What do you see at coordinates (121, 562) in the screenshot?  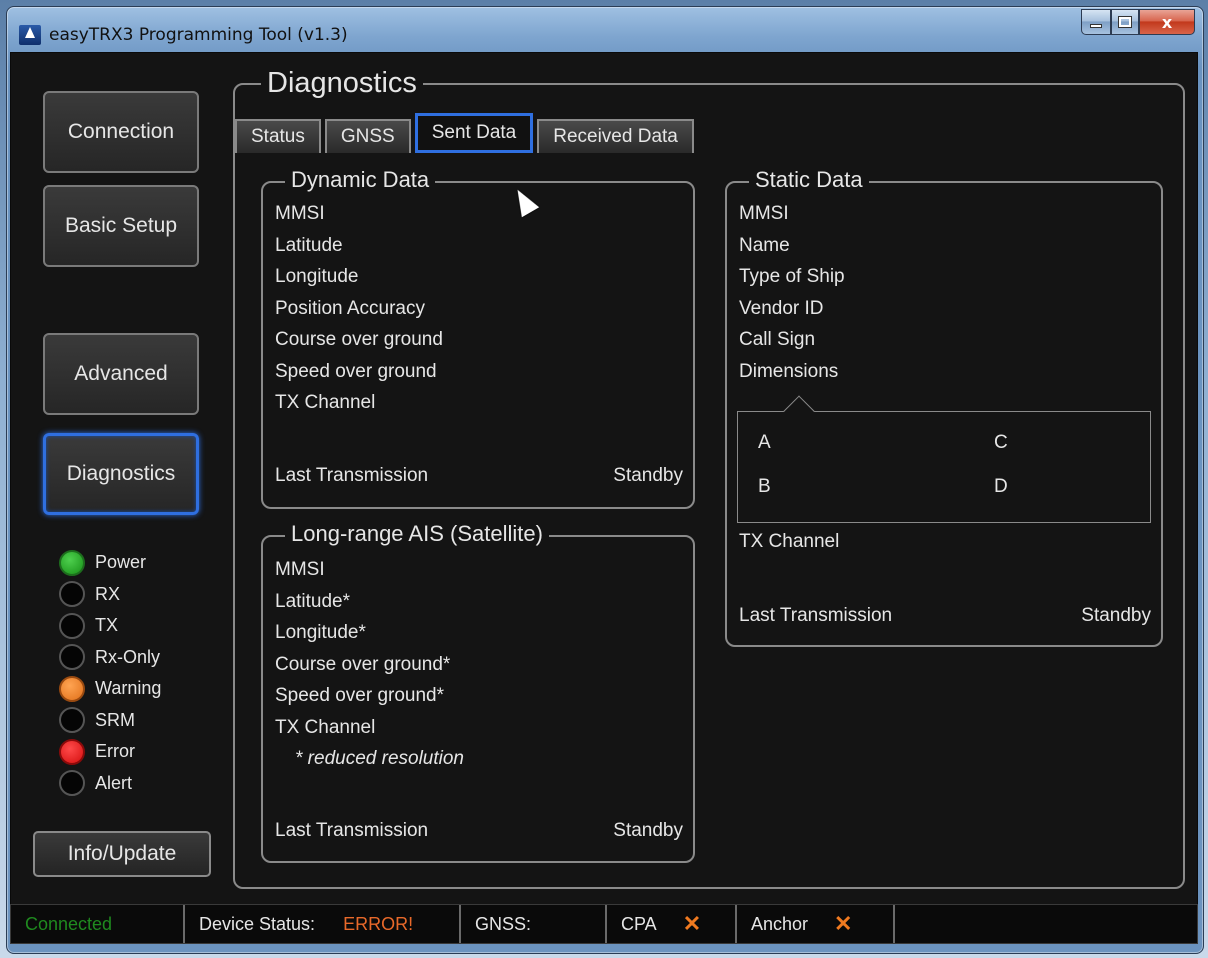 I see `led-label: Power` at bounding box center [121, 562].